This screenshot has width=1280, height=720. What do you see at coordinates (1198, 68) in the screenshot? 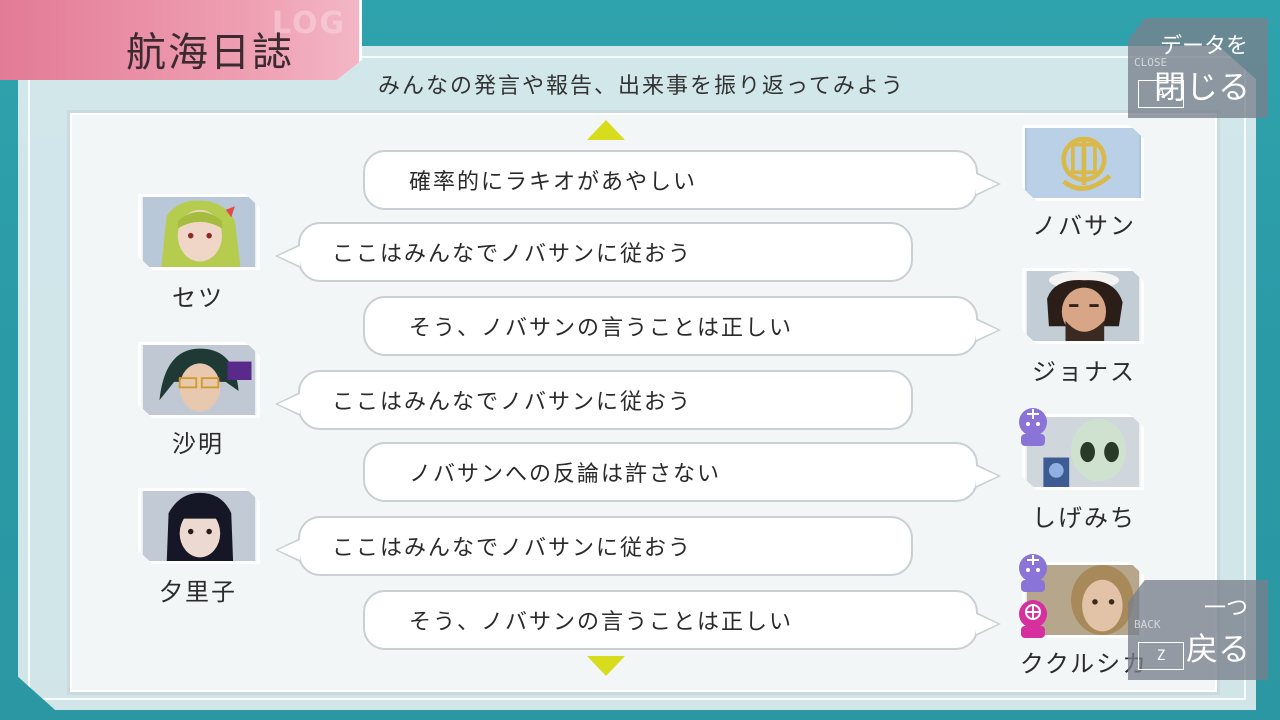
I see `close-data-button: CLOSE データを 閉じる A` at bounding box center [1198, 68].